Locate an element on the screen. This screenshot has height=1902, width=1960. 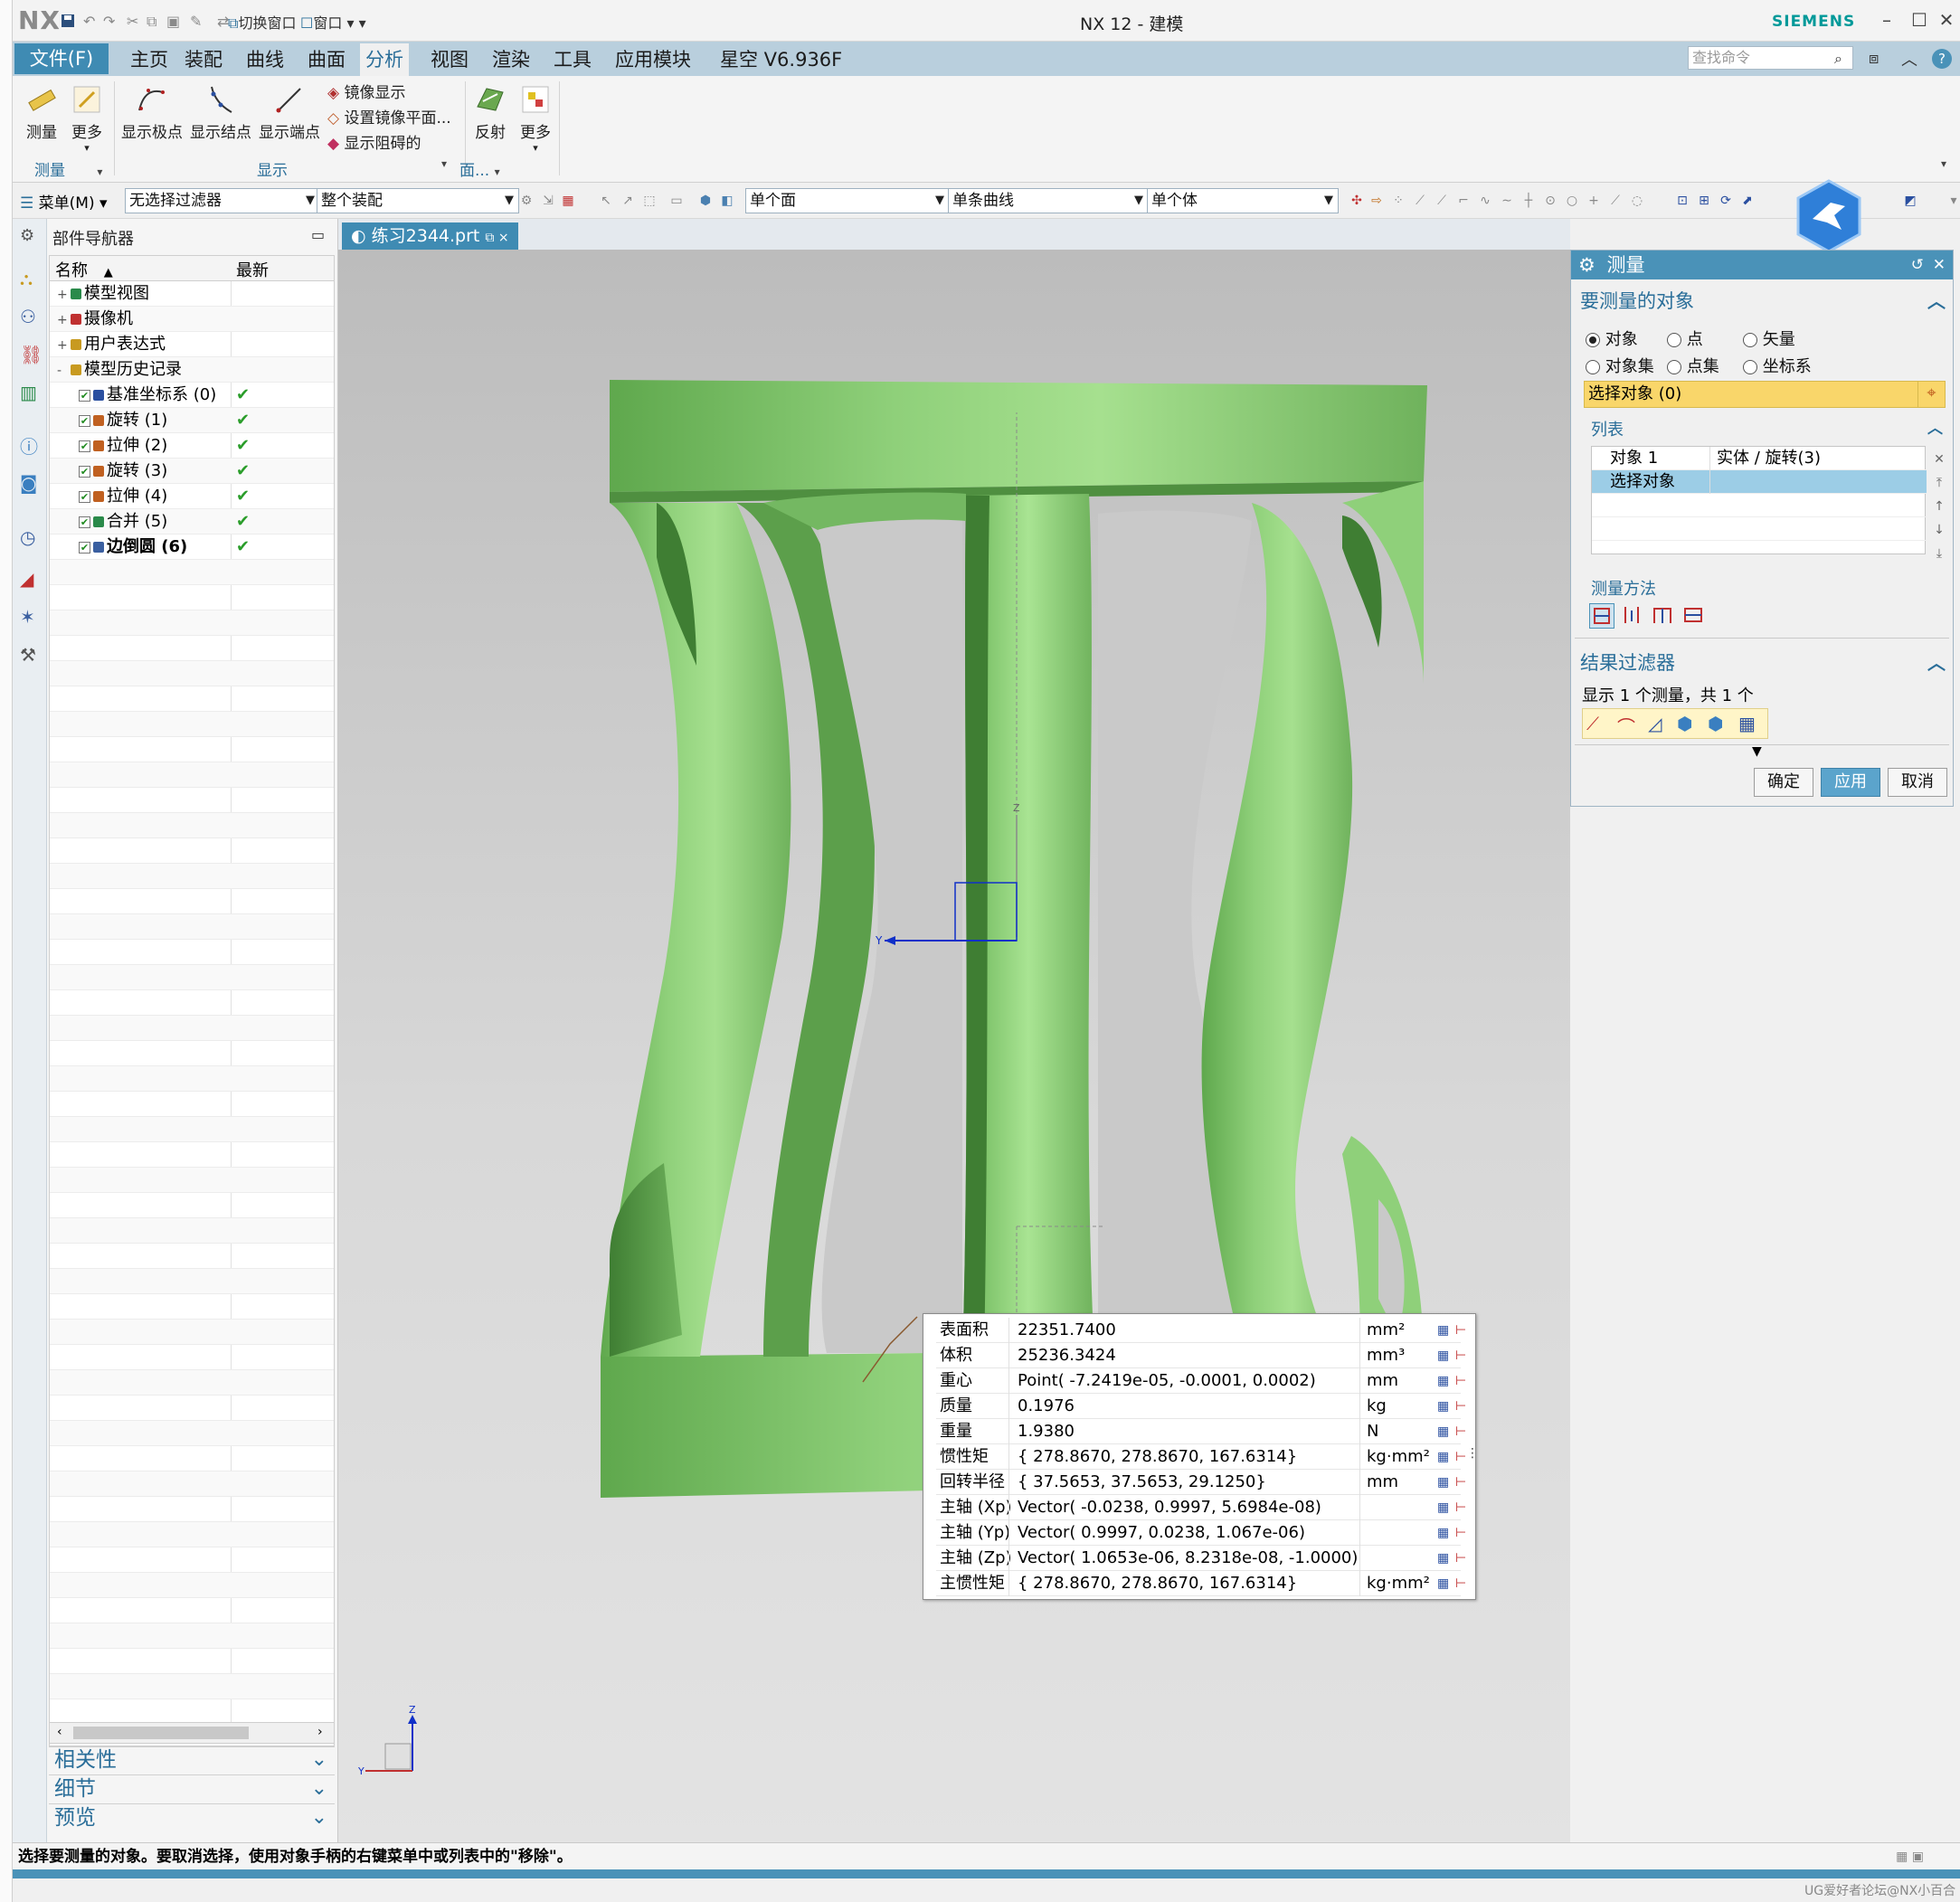
move-up-icon: ↑ is located at coordinates (1939, 507).